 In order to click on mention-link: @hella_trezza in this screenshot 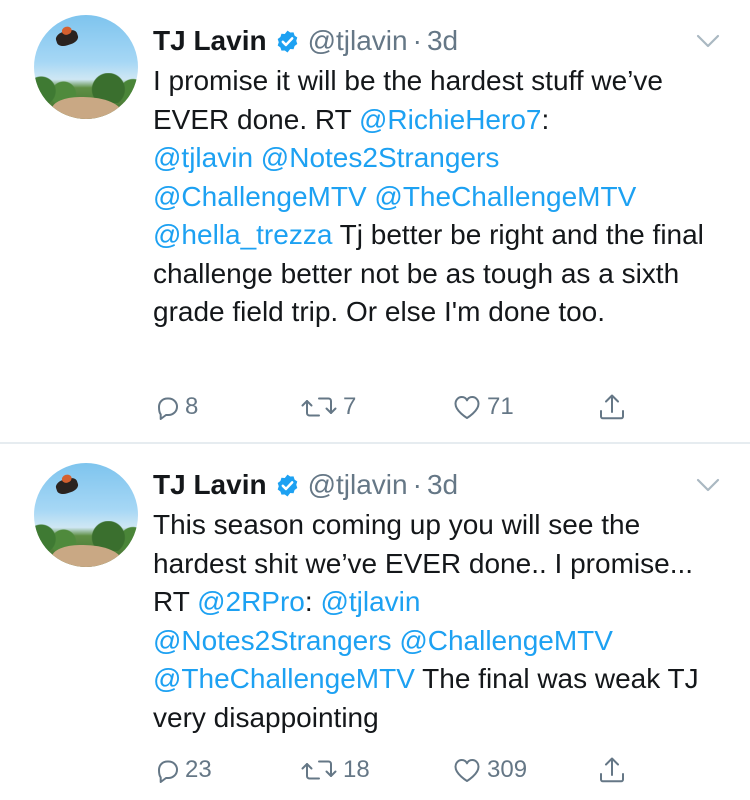, I will do `click(242, 234)`.